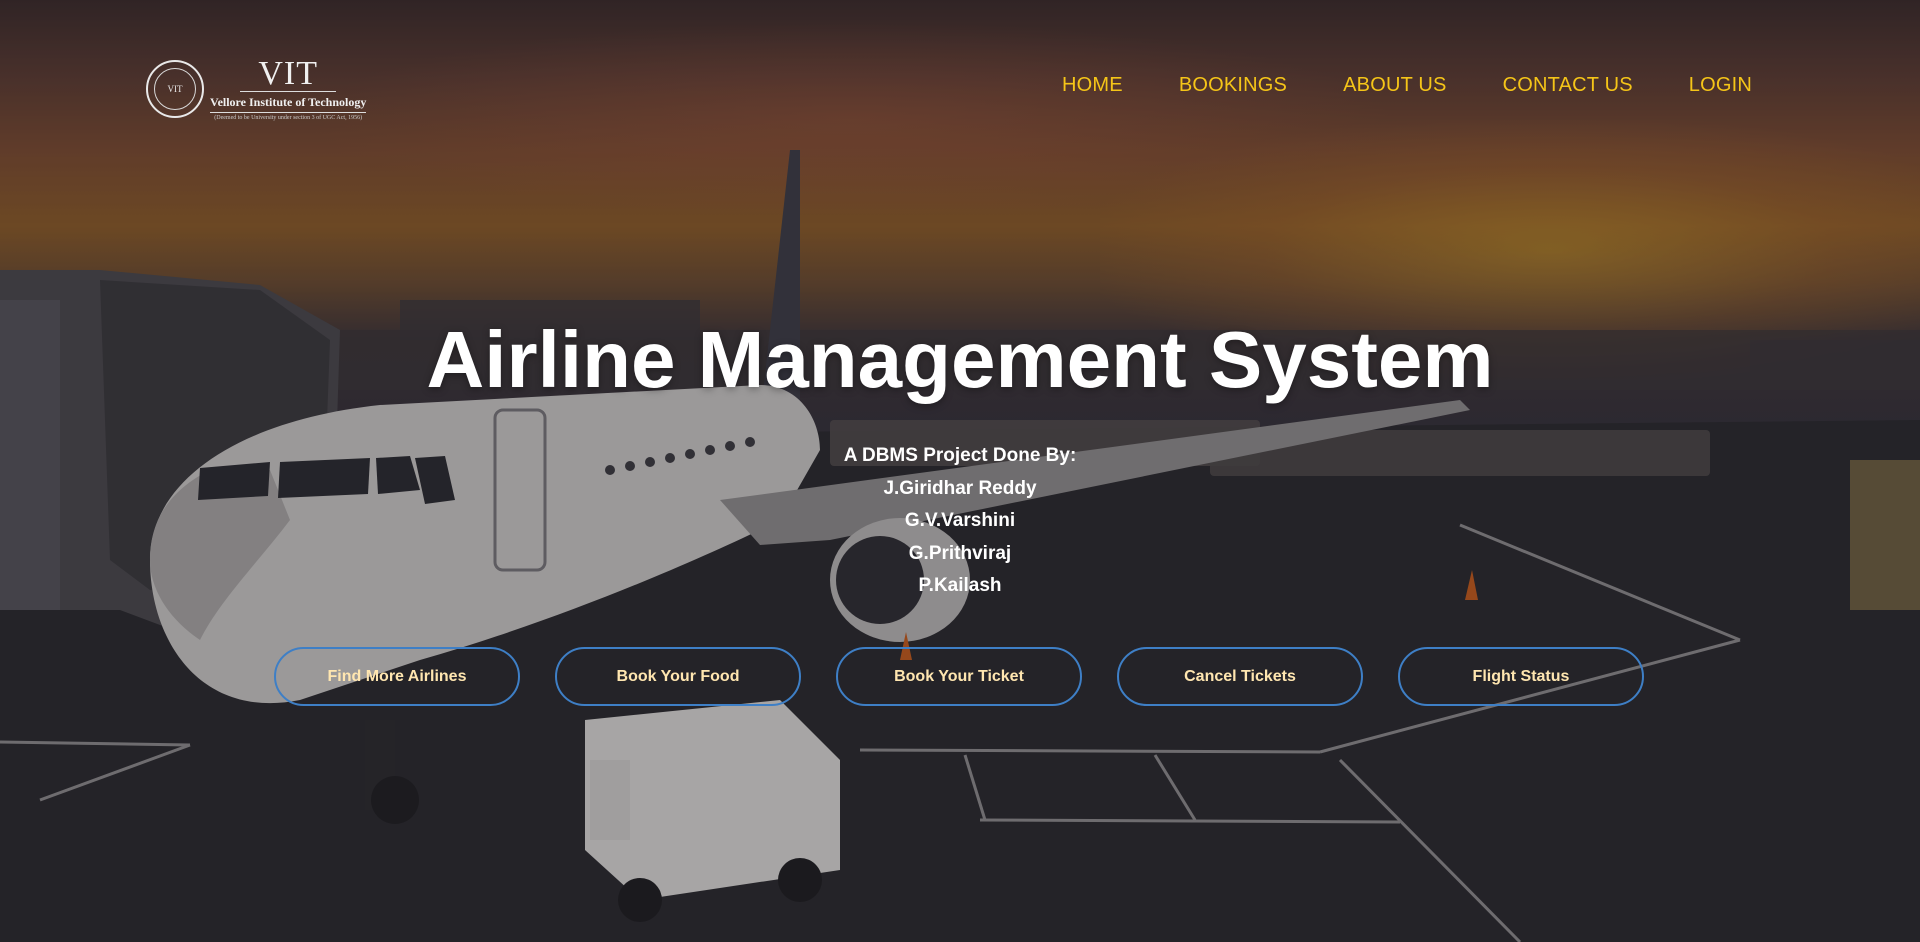  What do you see at coordinates (288, 74) in the screenshot?
I see `logo-abbreviation: VIT` at bounding box center [288, 74].